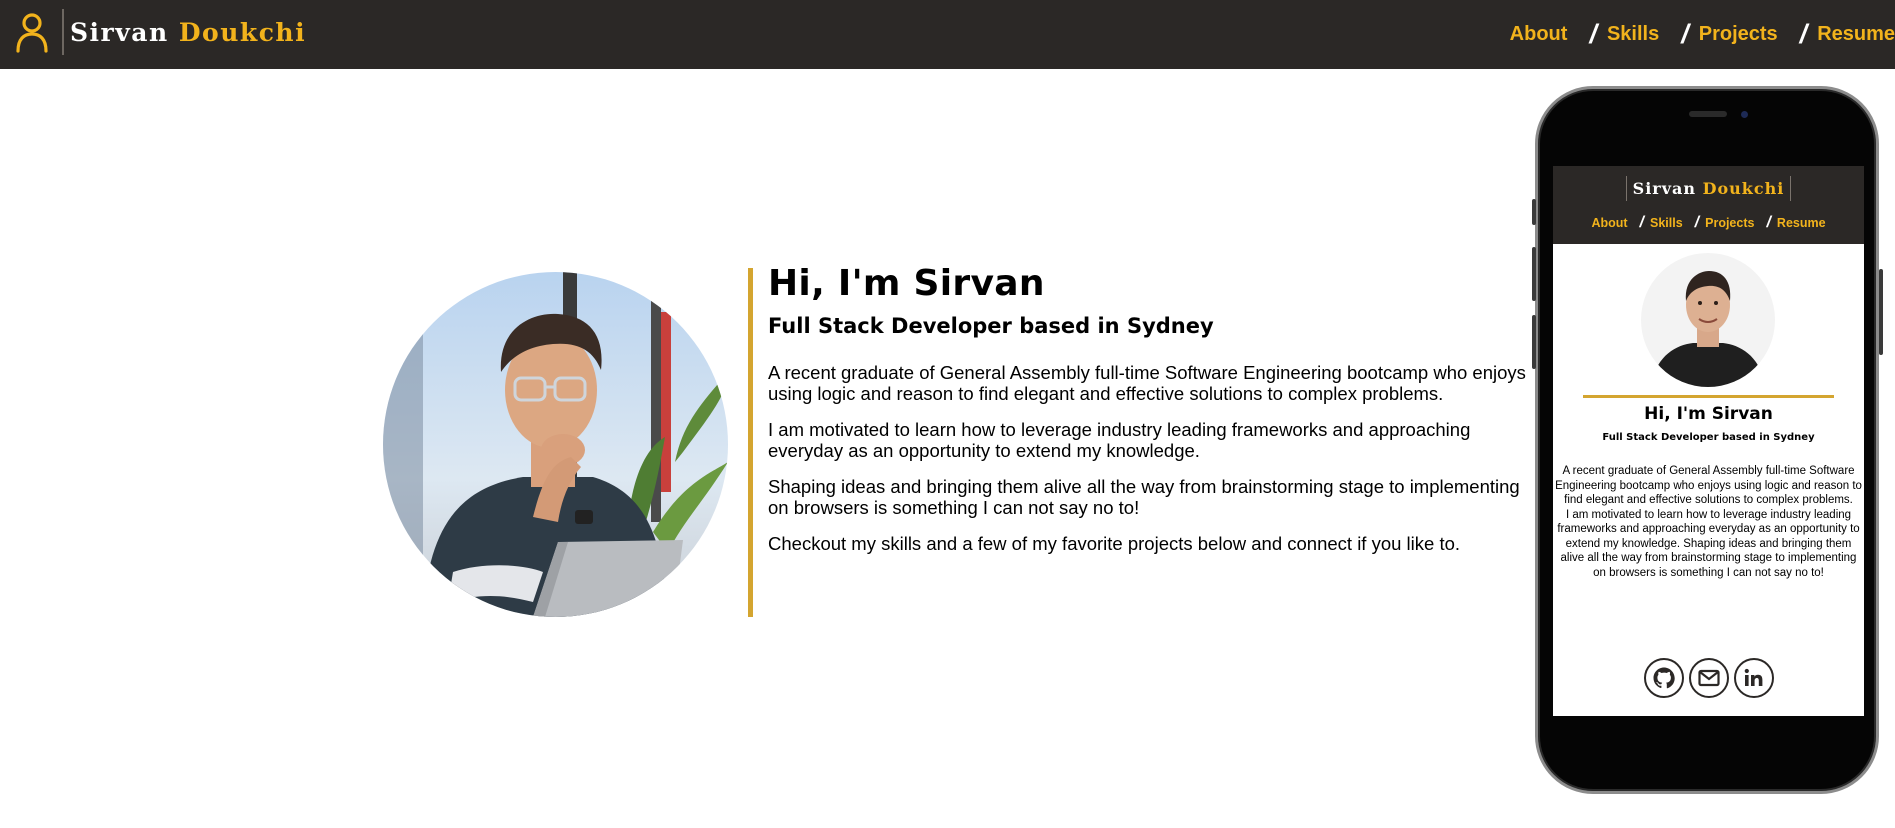 The width and height of the screenshot is (1895, 828). What do you see at coordinates (991, 326) in the screenshot?
I see `hero-subtitle: Full Stack Developer based in Sydney` at bounding box center [991, 326].